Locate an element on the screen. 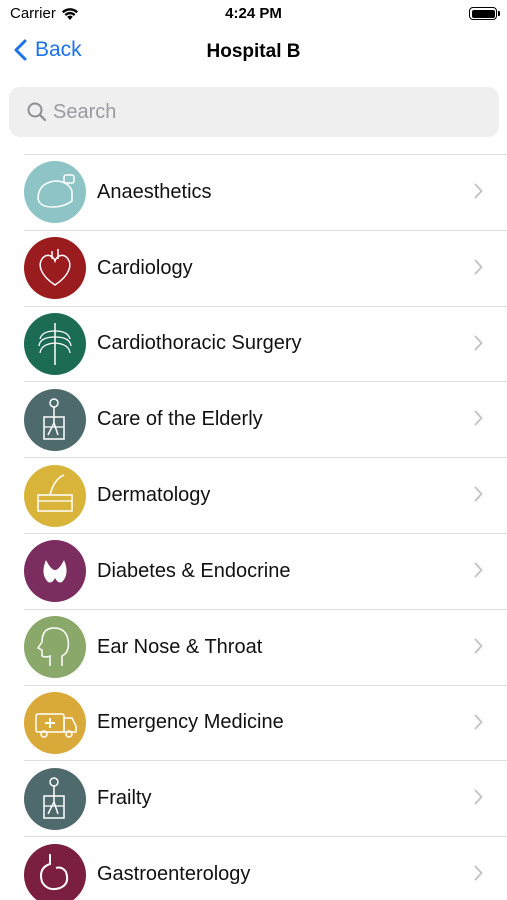  page-title: Hospital B is located at coordinates (253, 51).